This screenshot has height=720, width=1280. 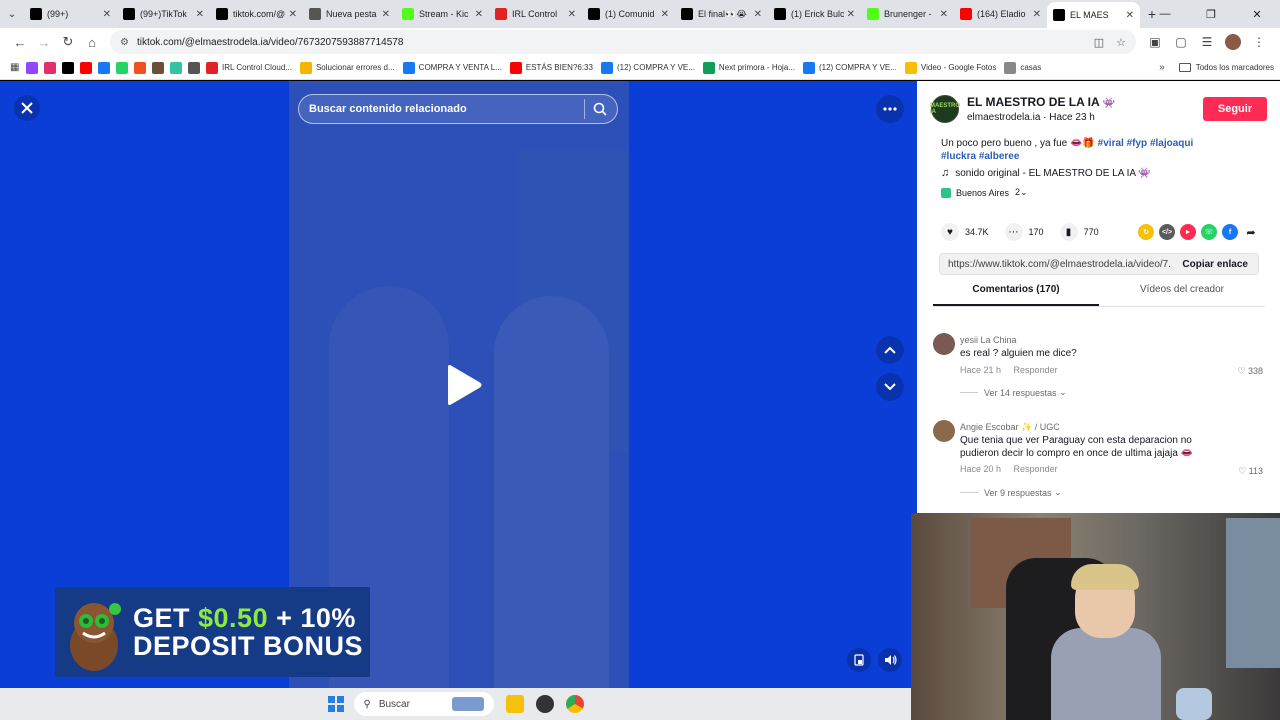 I want to click on browser-tab: El final👀😭 ✕, so click(x=721, y=14).